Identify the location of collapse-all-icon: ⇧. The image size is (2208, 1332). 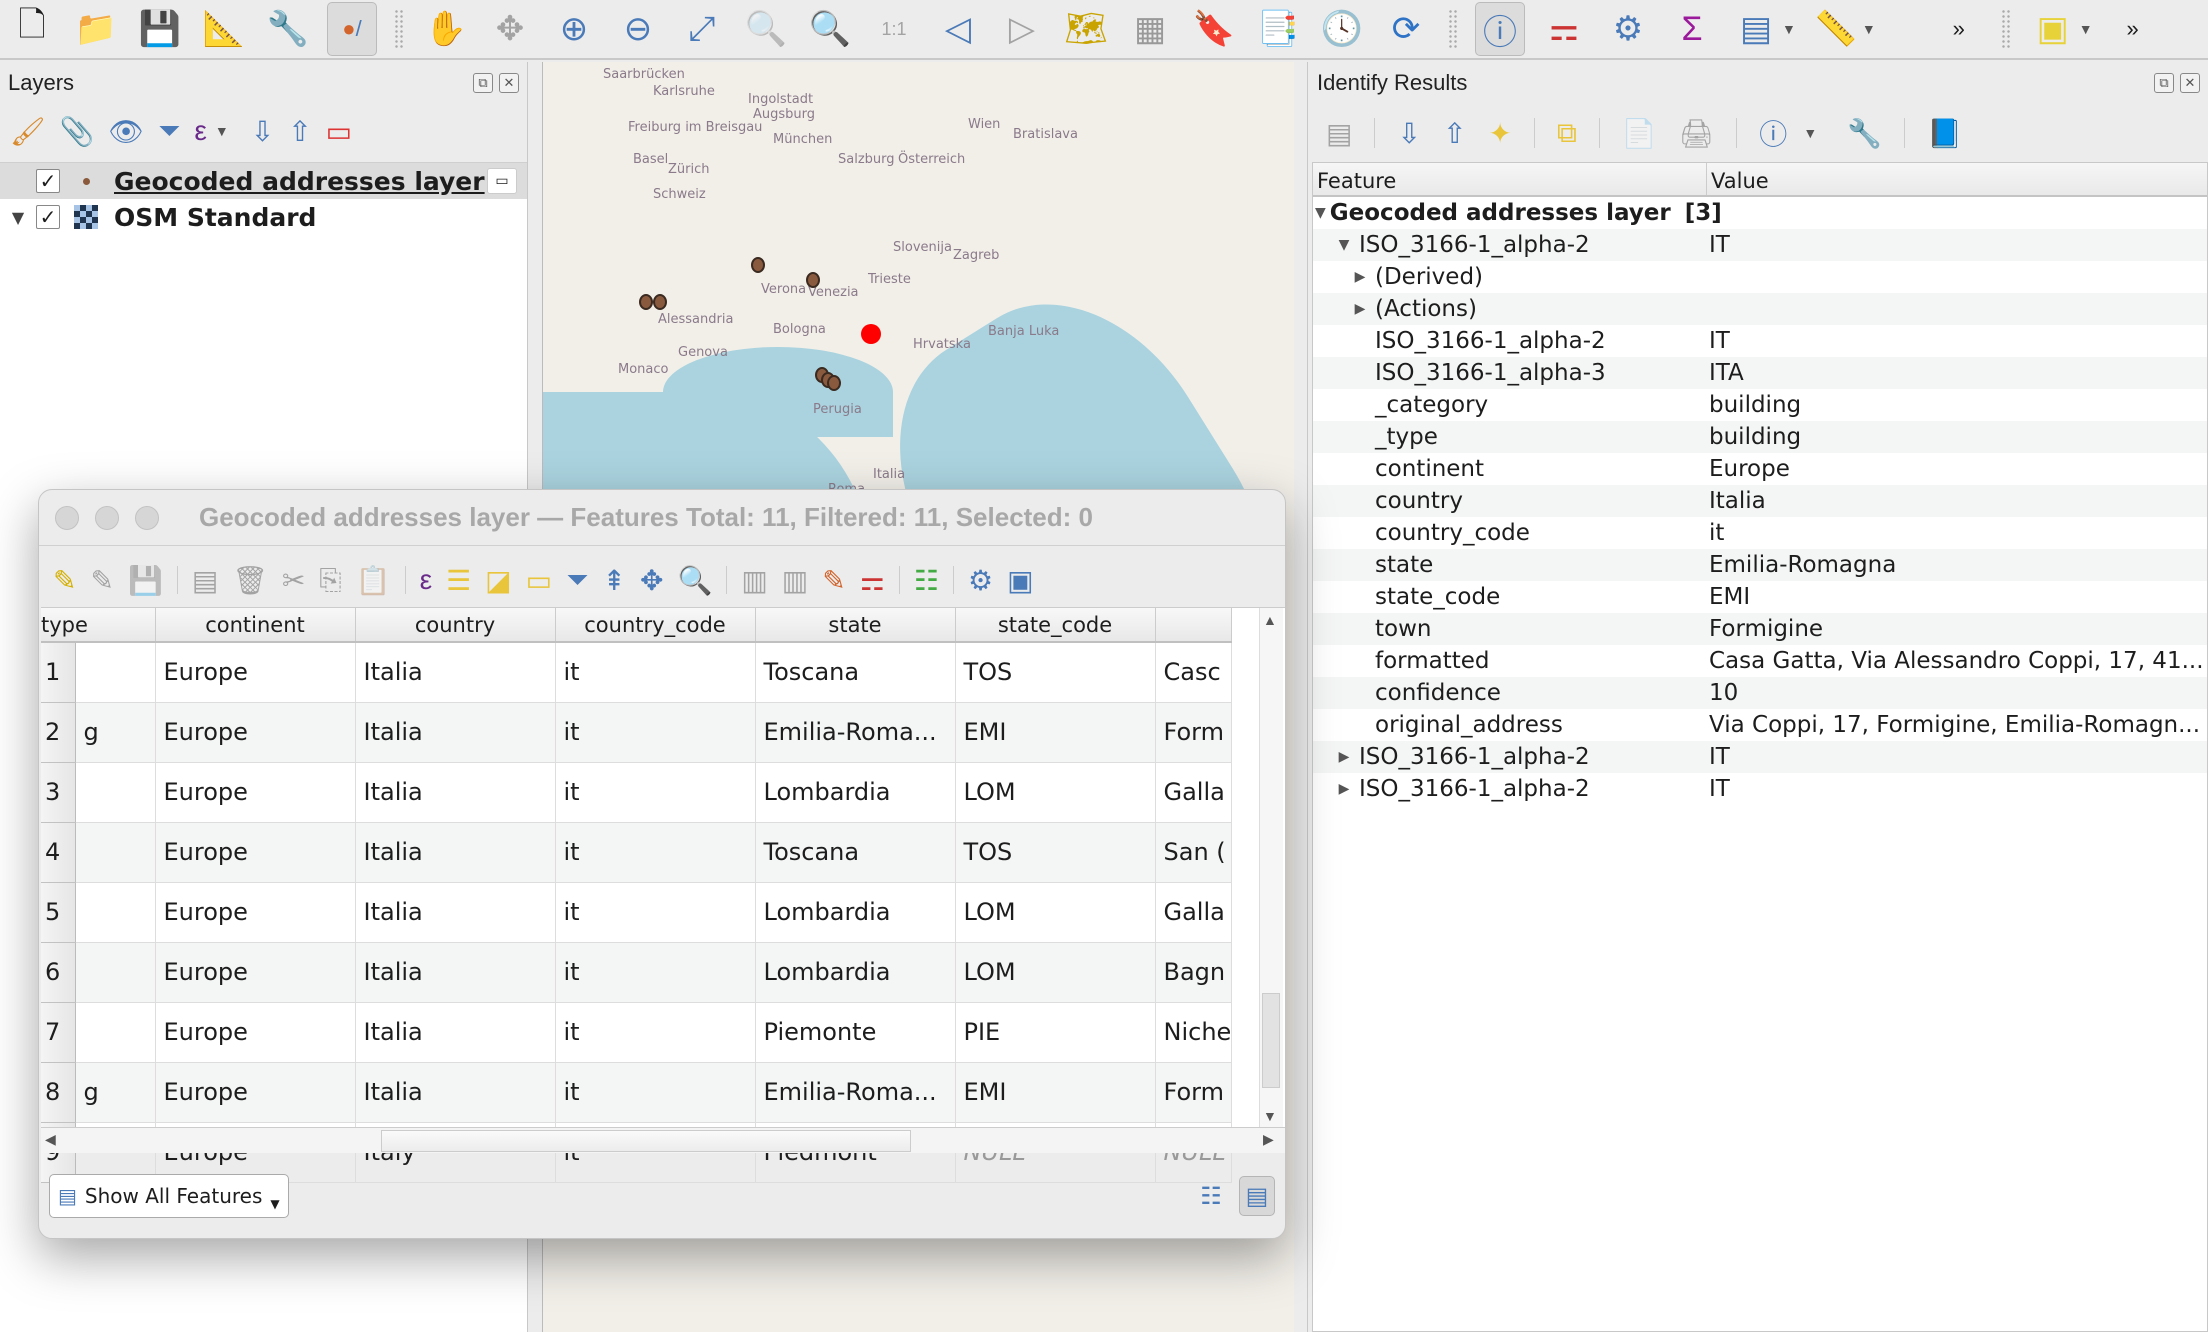
(1454, 133).